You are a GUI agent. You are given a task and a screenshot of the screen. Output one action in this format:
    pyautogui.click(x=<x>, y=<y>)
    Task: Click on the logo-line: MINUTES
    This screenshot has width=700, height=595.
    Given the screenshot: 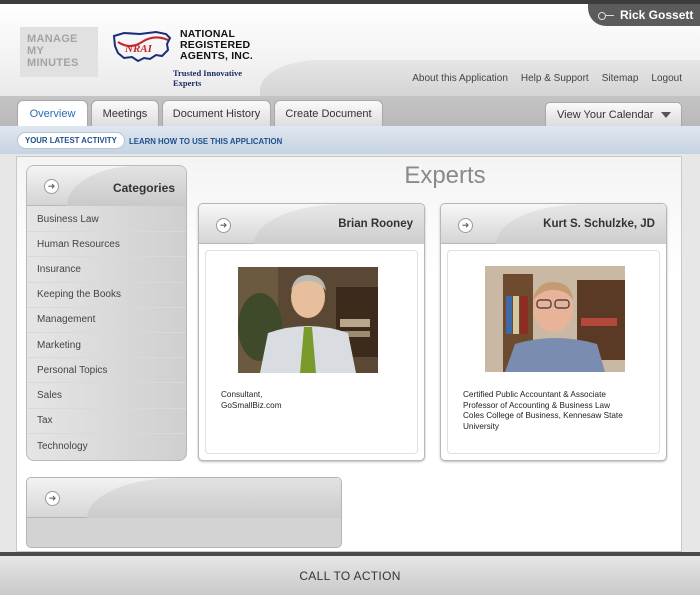 What is the action you would take?
    pyautogui.click(x=53, y=63)
    